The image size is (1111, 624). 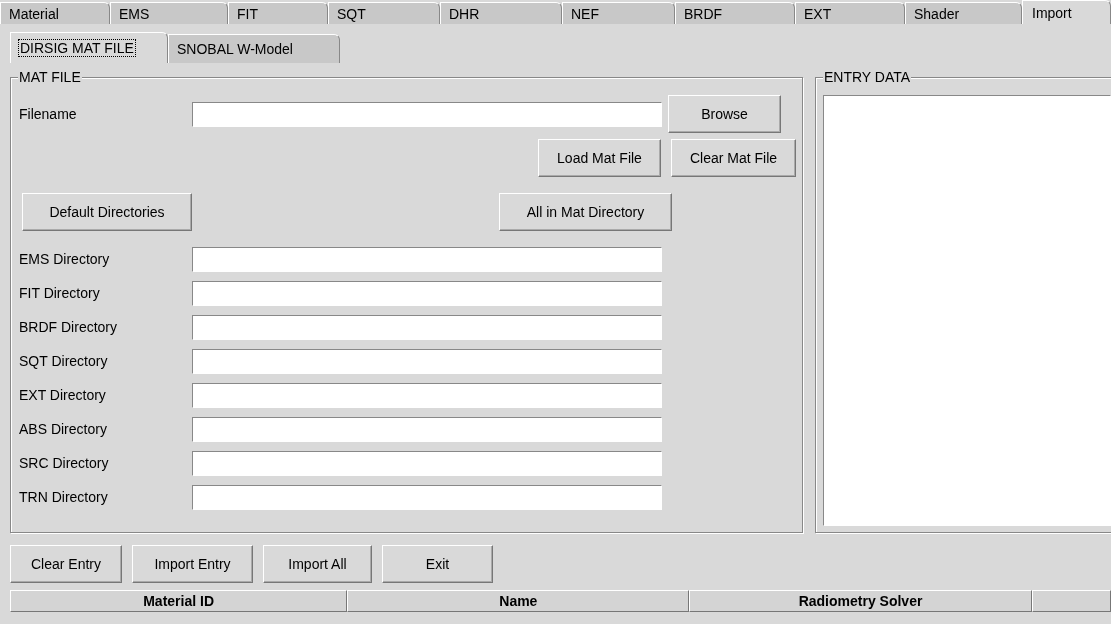 What do you see at coordinates (107, 212) in the screenshot?
I see `default-directories-button: Default Directories` at bounding box center [107, 212].